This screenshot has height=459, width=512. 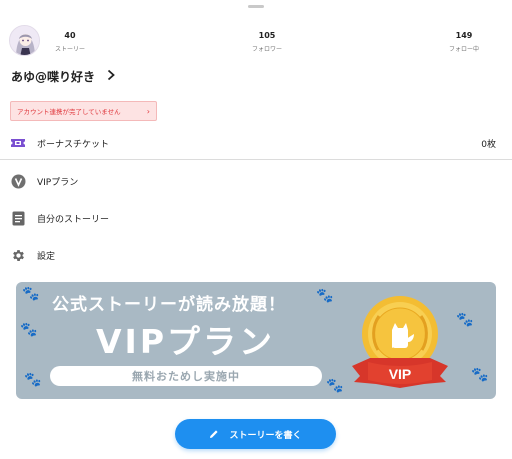 I want to click on account-link-warning: アカウント連携が完了していません ›, so click(x=83, y=111).